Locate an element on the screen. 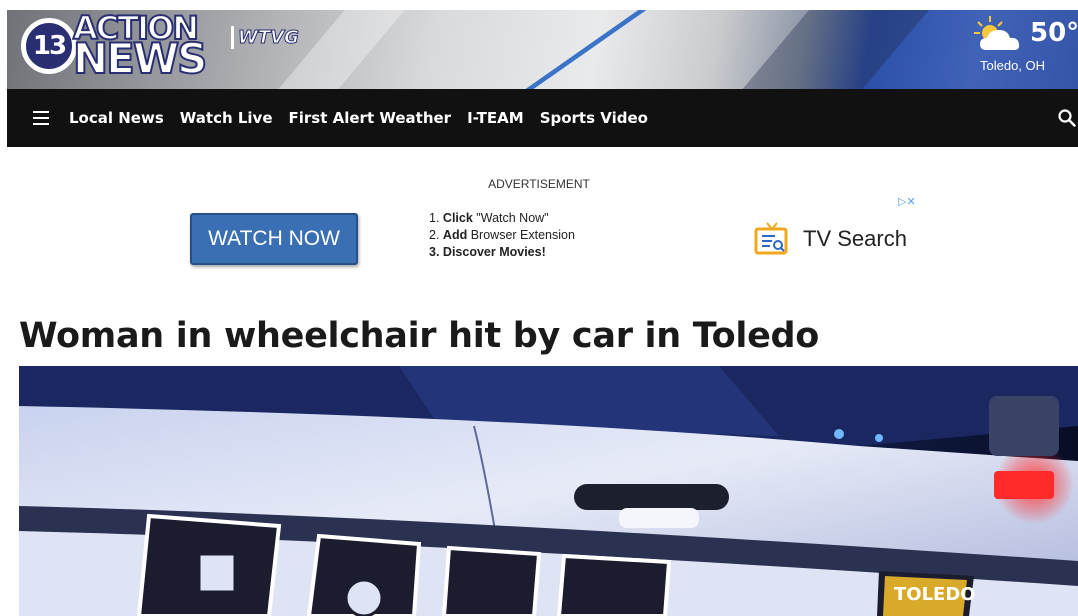  nav-item-local-news: Local News is located at coordinates (116, 118).